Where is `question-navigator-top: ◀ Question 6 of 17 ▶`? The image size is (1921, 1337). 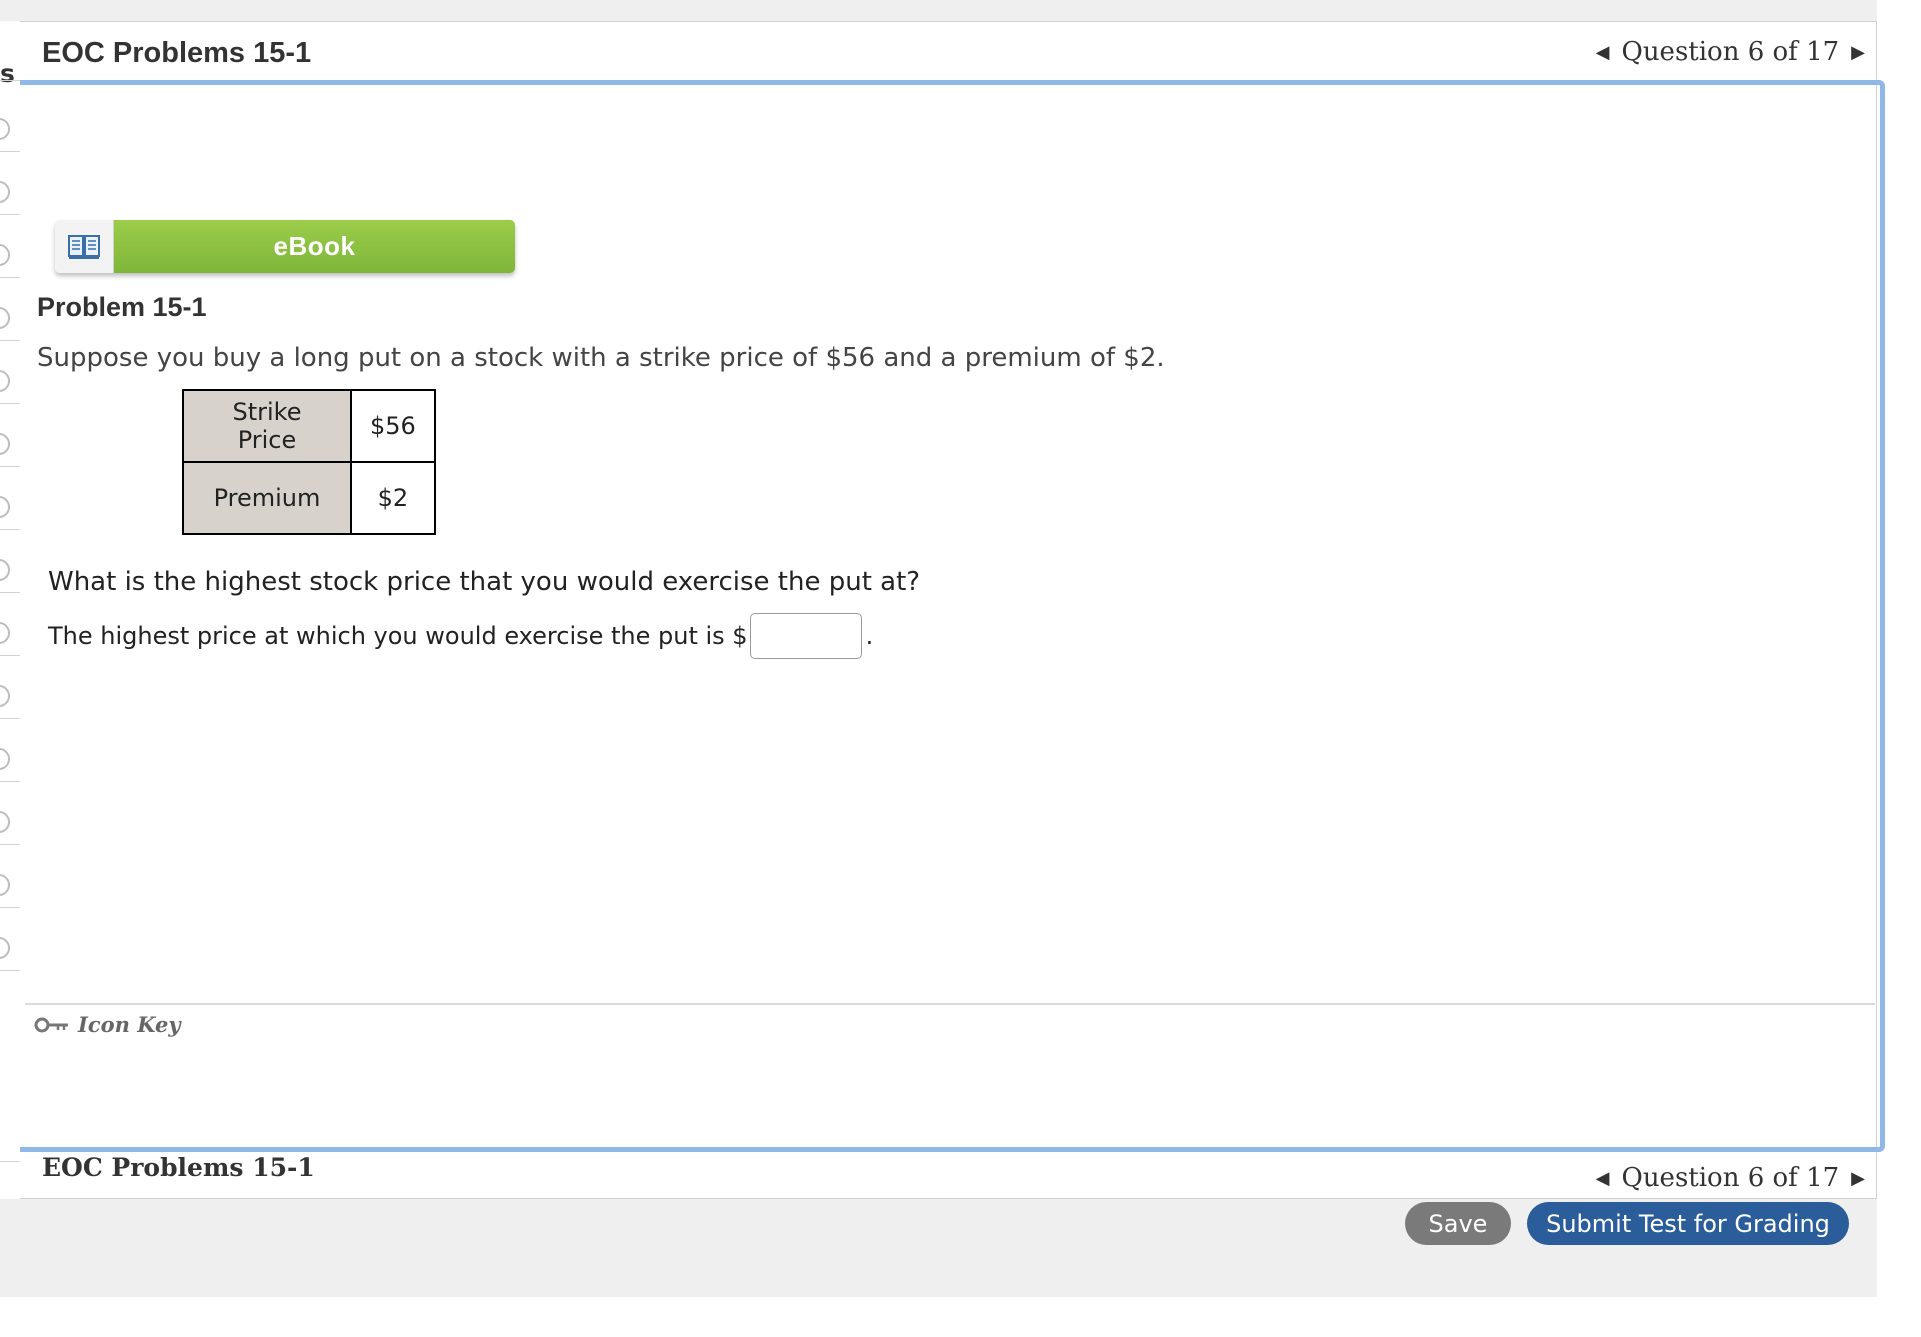 question-navigator-top: ◀ Question 6 of 17 ▶ is located at coordinates (1730, 52).